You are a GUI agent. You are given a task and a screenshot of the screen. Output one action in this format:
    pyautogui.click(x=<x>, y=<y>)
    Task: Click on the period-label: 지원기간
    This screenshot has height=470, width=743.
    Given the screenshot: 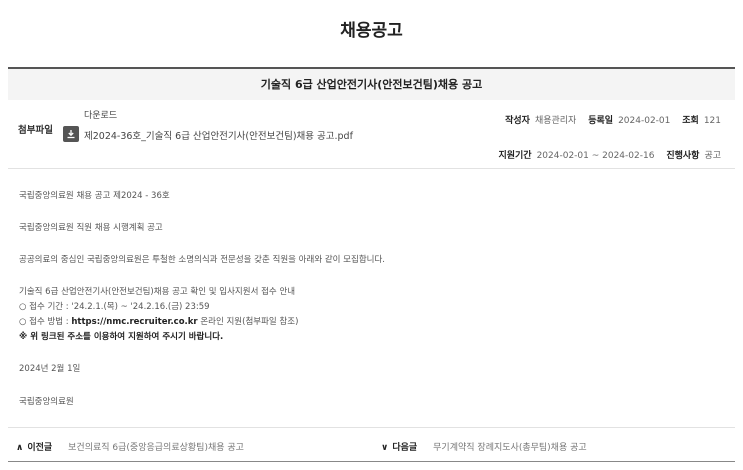 What is the action you would take?
    pyautogui.click(x=515, y=156)
    